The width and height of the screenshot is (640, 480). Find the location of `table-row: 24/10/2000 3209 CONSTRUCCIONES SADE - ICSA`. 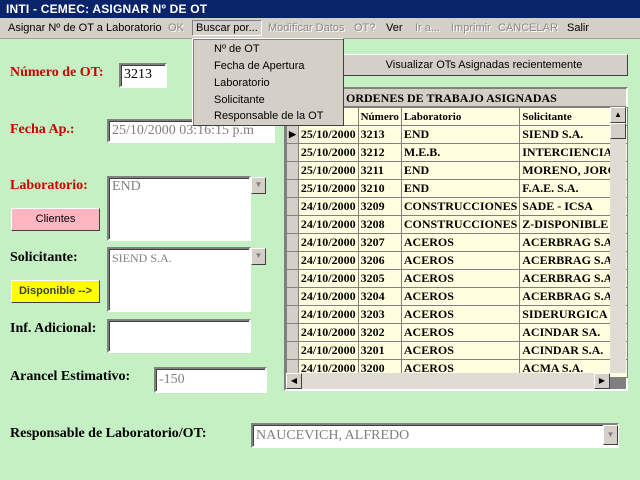

table-row: 24/10/2000 3209 CONSTRUCCIONES SADE - ICSA is located at coordinates (457, 206).